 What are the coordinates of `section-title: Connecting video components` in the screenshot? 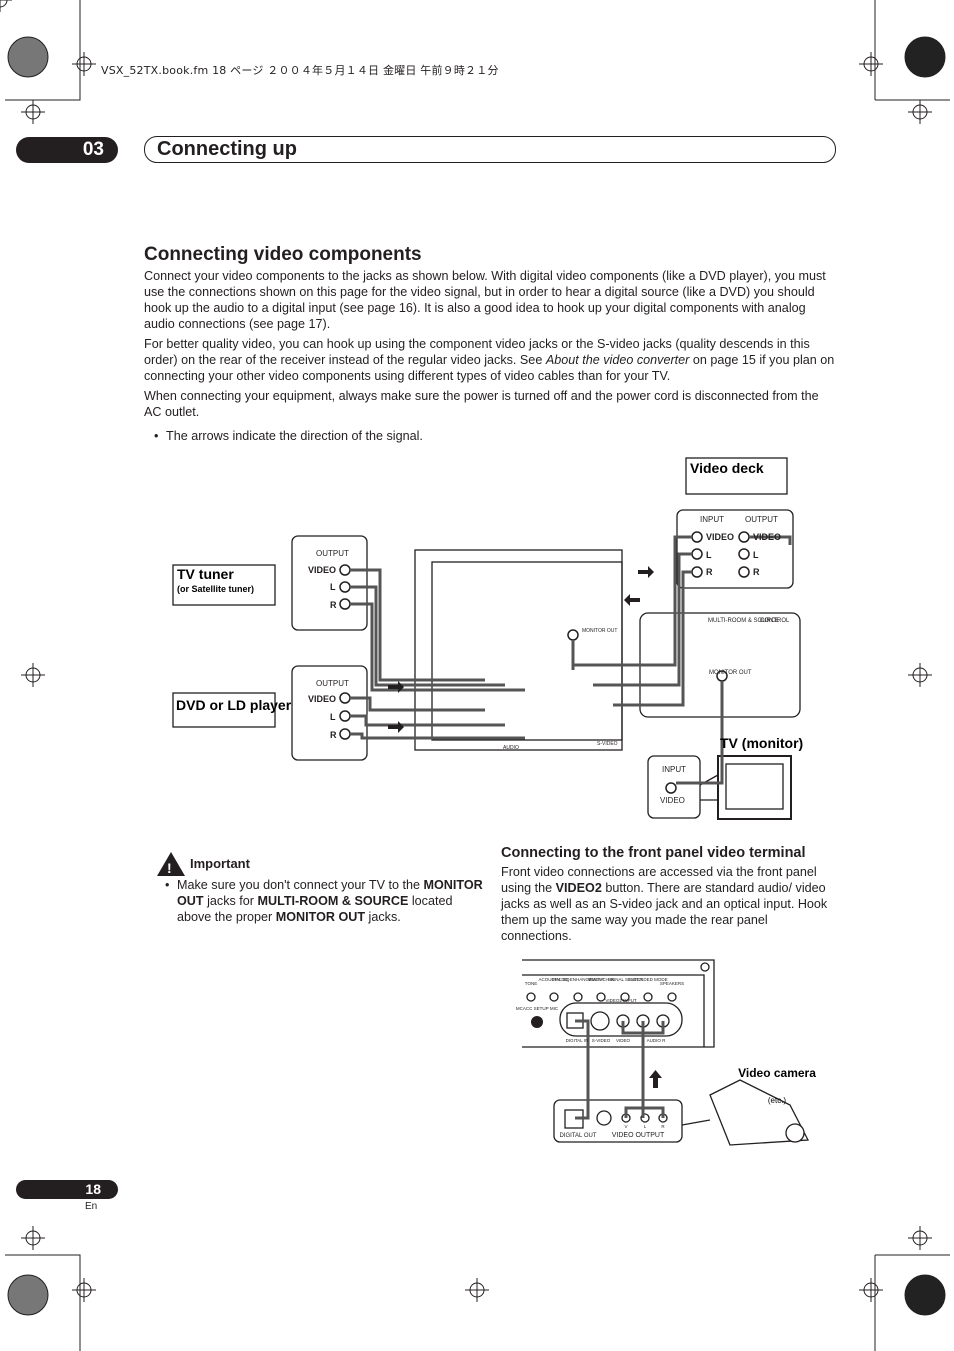 It's located at (283, 254).